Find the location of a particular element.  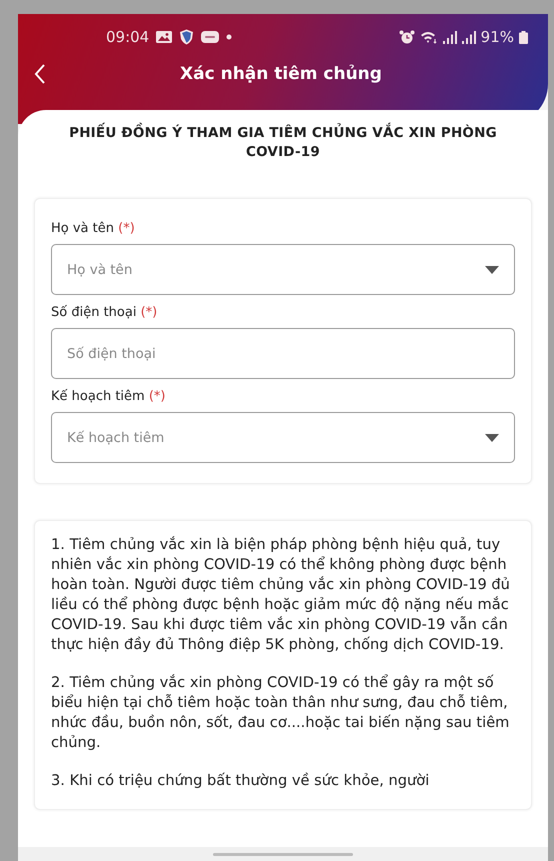

dot-icon is located at coordinates (229, 37).